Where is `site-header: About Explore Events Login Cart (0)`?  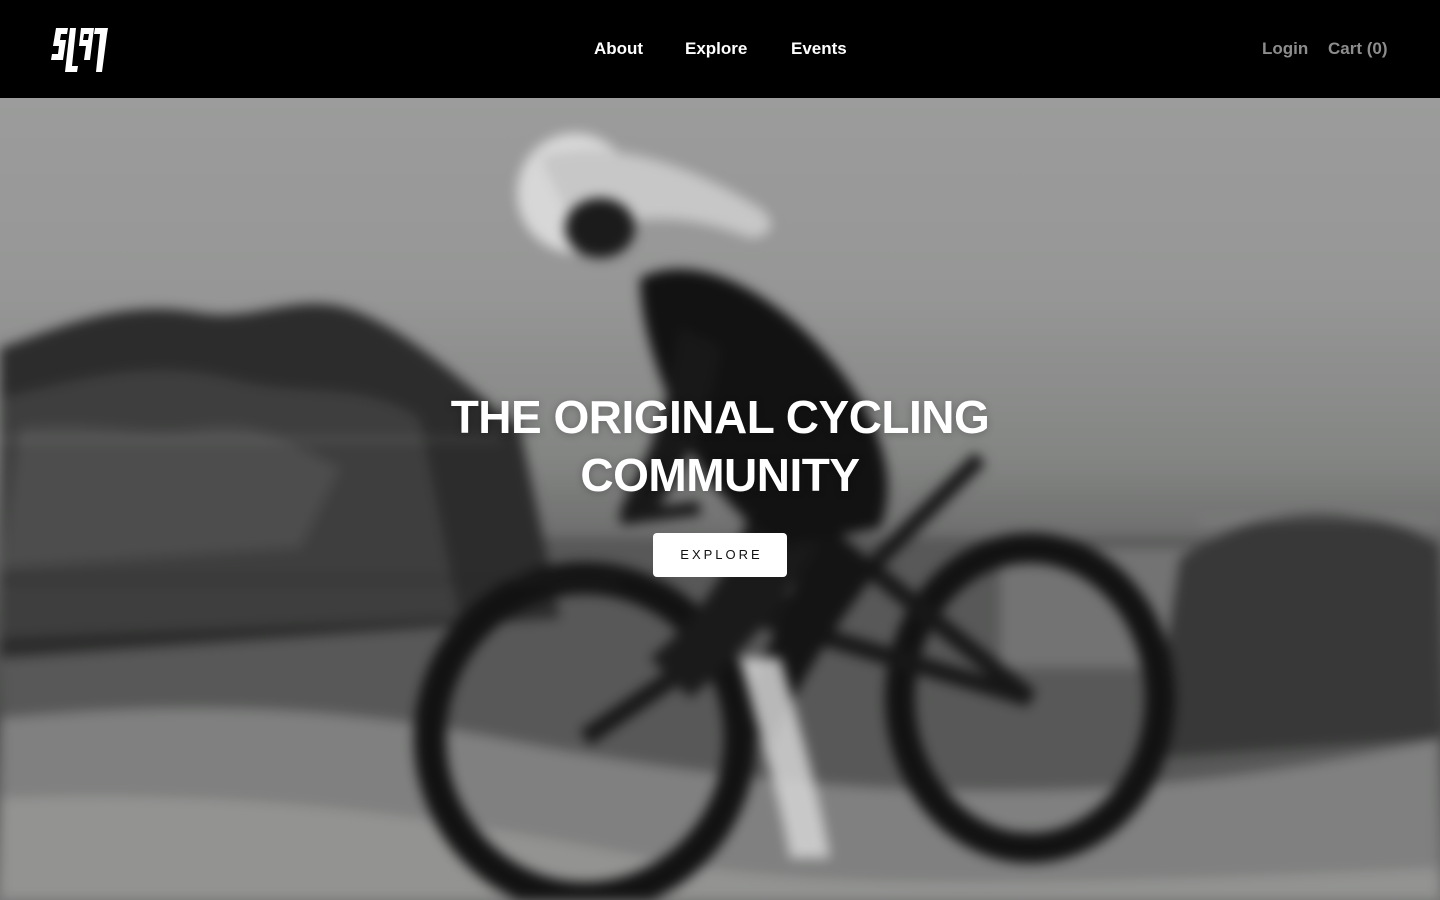
site-header: About Explore Events Login Cart (0) is located at coordinates (720, 49).